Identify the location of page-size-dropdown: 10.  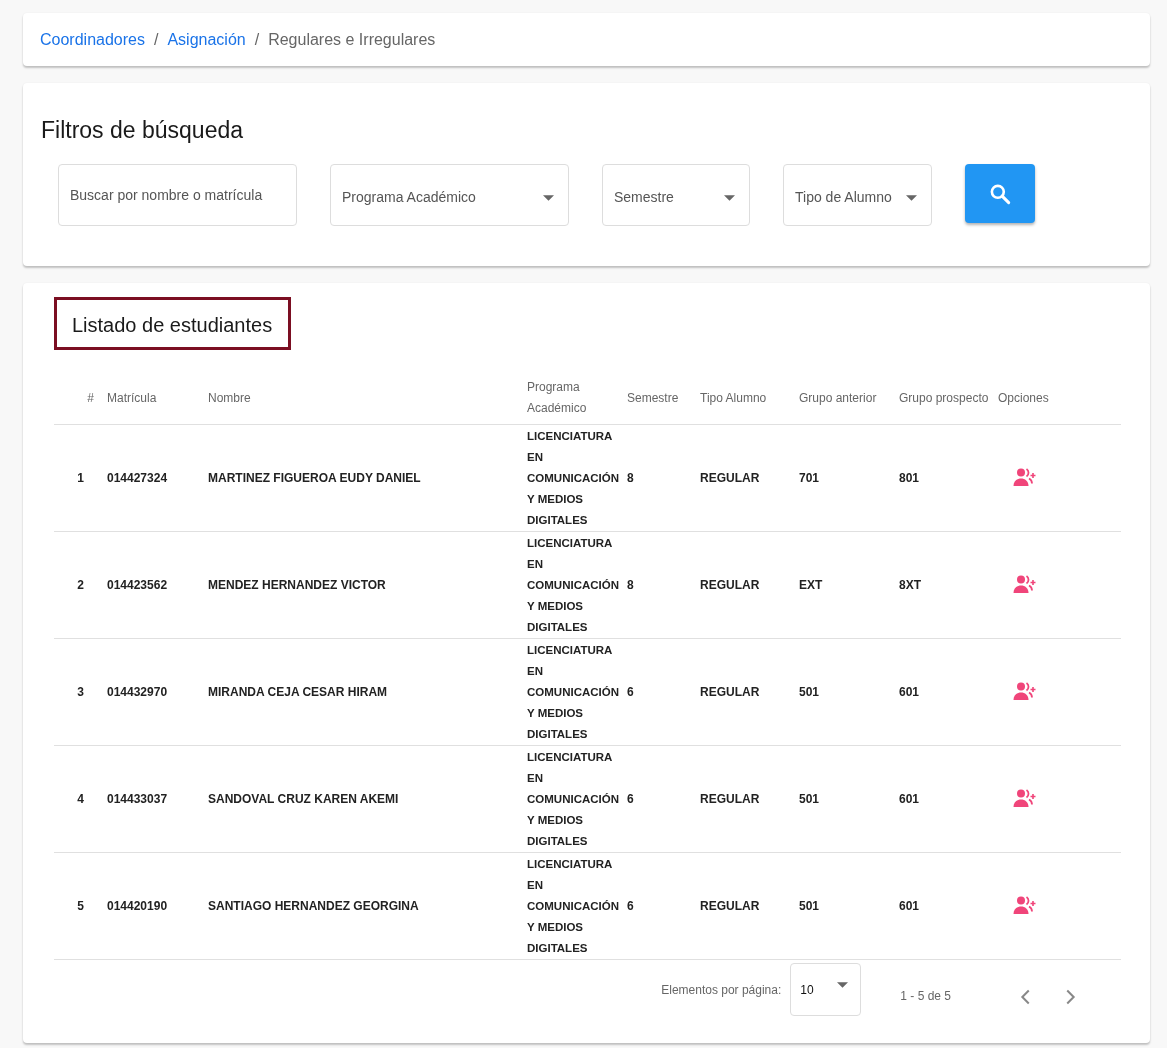
(826, 989).